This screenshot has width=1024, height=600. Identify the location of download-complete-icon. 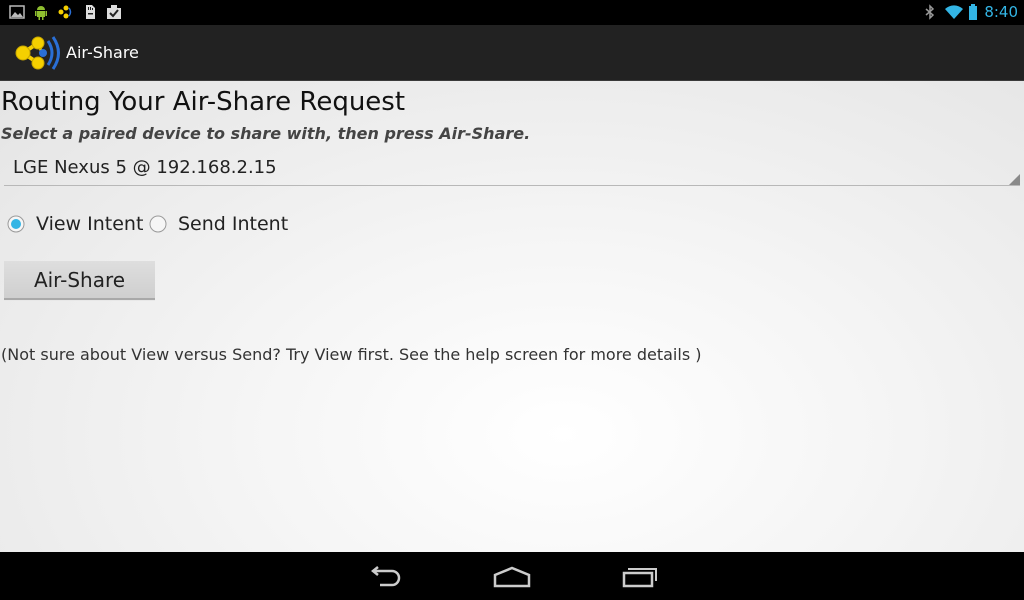
(114, 12).